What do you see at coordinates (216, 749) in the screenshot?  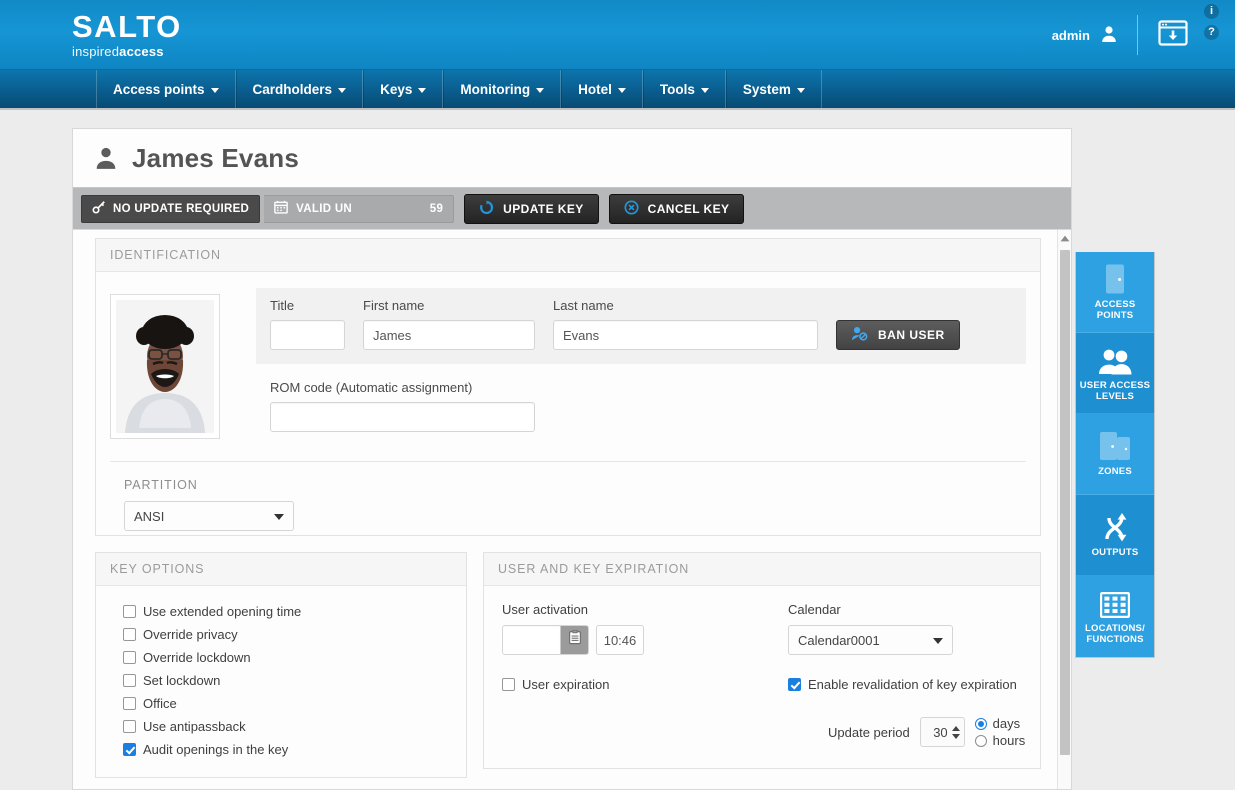 I see `key-option-label: Audit openings in the key` at bounding box center [216, 749].